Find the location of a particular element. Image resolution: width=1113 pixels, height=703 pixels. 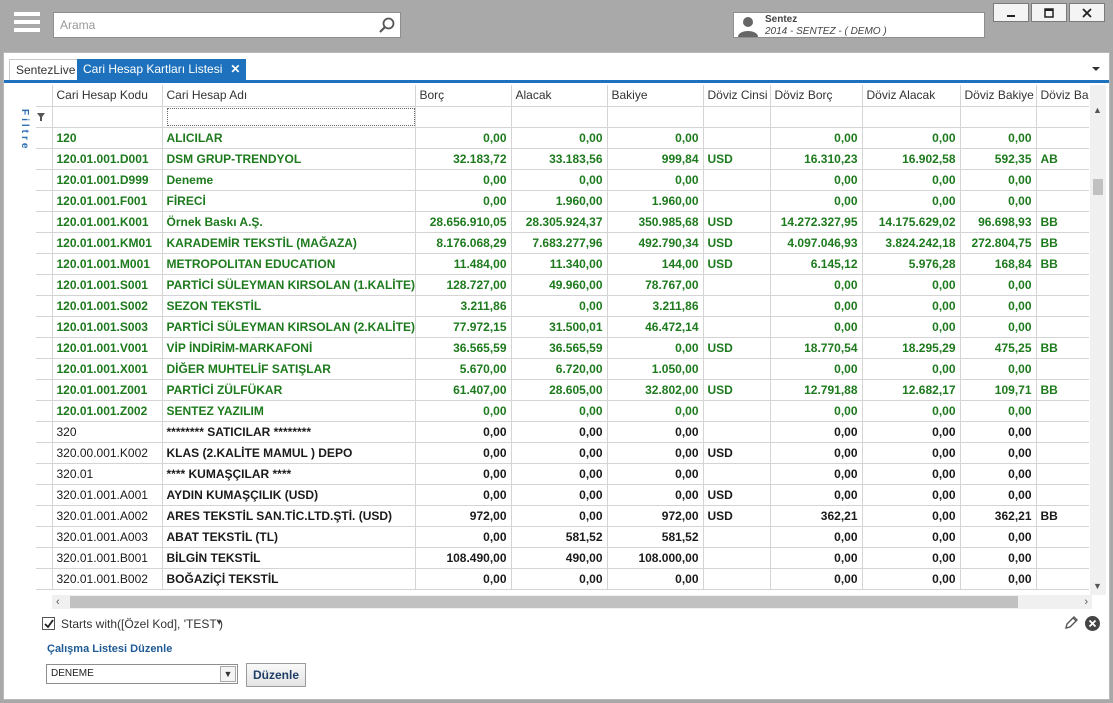

table-cell: SENTEZ YAZILIM is located at coordinates (289, 411).